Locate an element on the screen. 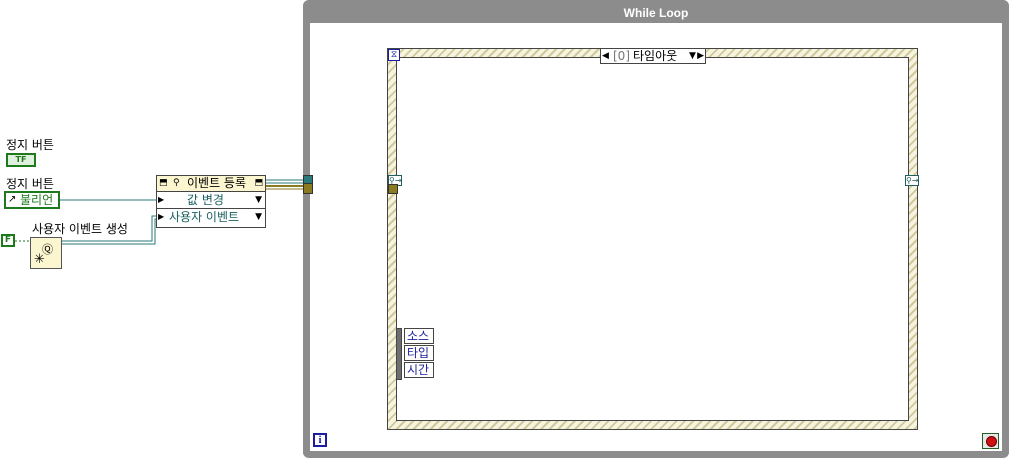  register-node-title: 이벤트 등록 is located at coordinates (217, 183).